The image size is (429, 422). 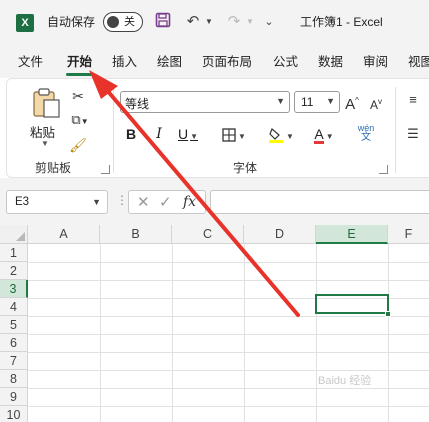 I want to click on font-name-value: 等线, so click(x=137, y=104).